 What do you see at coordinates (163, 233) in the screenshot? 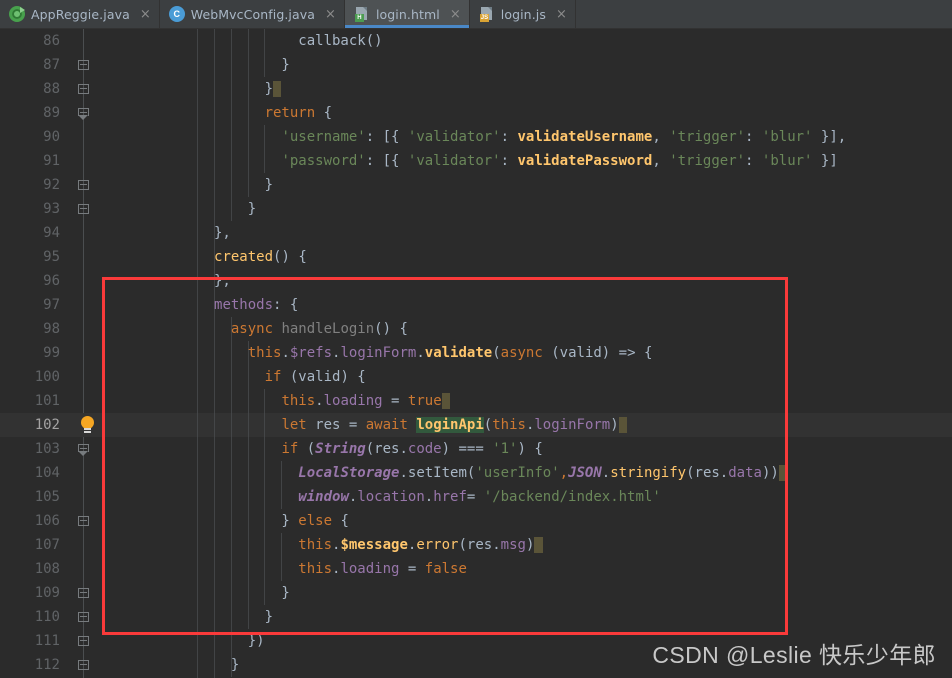
I see `code-token: },` at bounding box center [163, 233].